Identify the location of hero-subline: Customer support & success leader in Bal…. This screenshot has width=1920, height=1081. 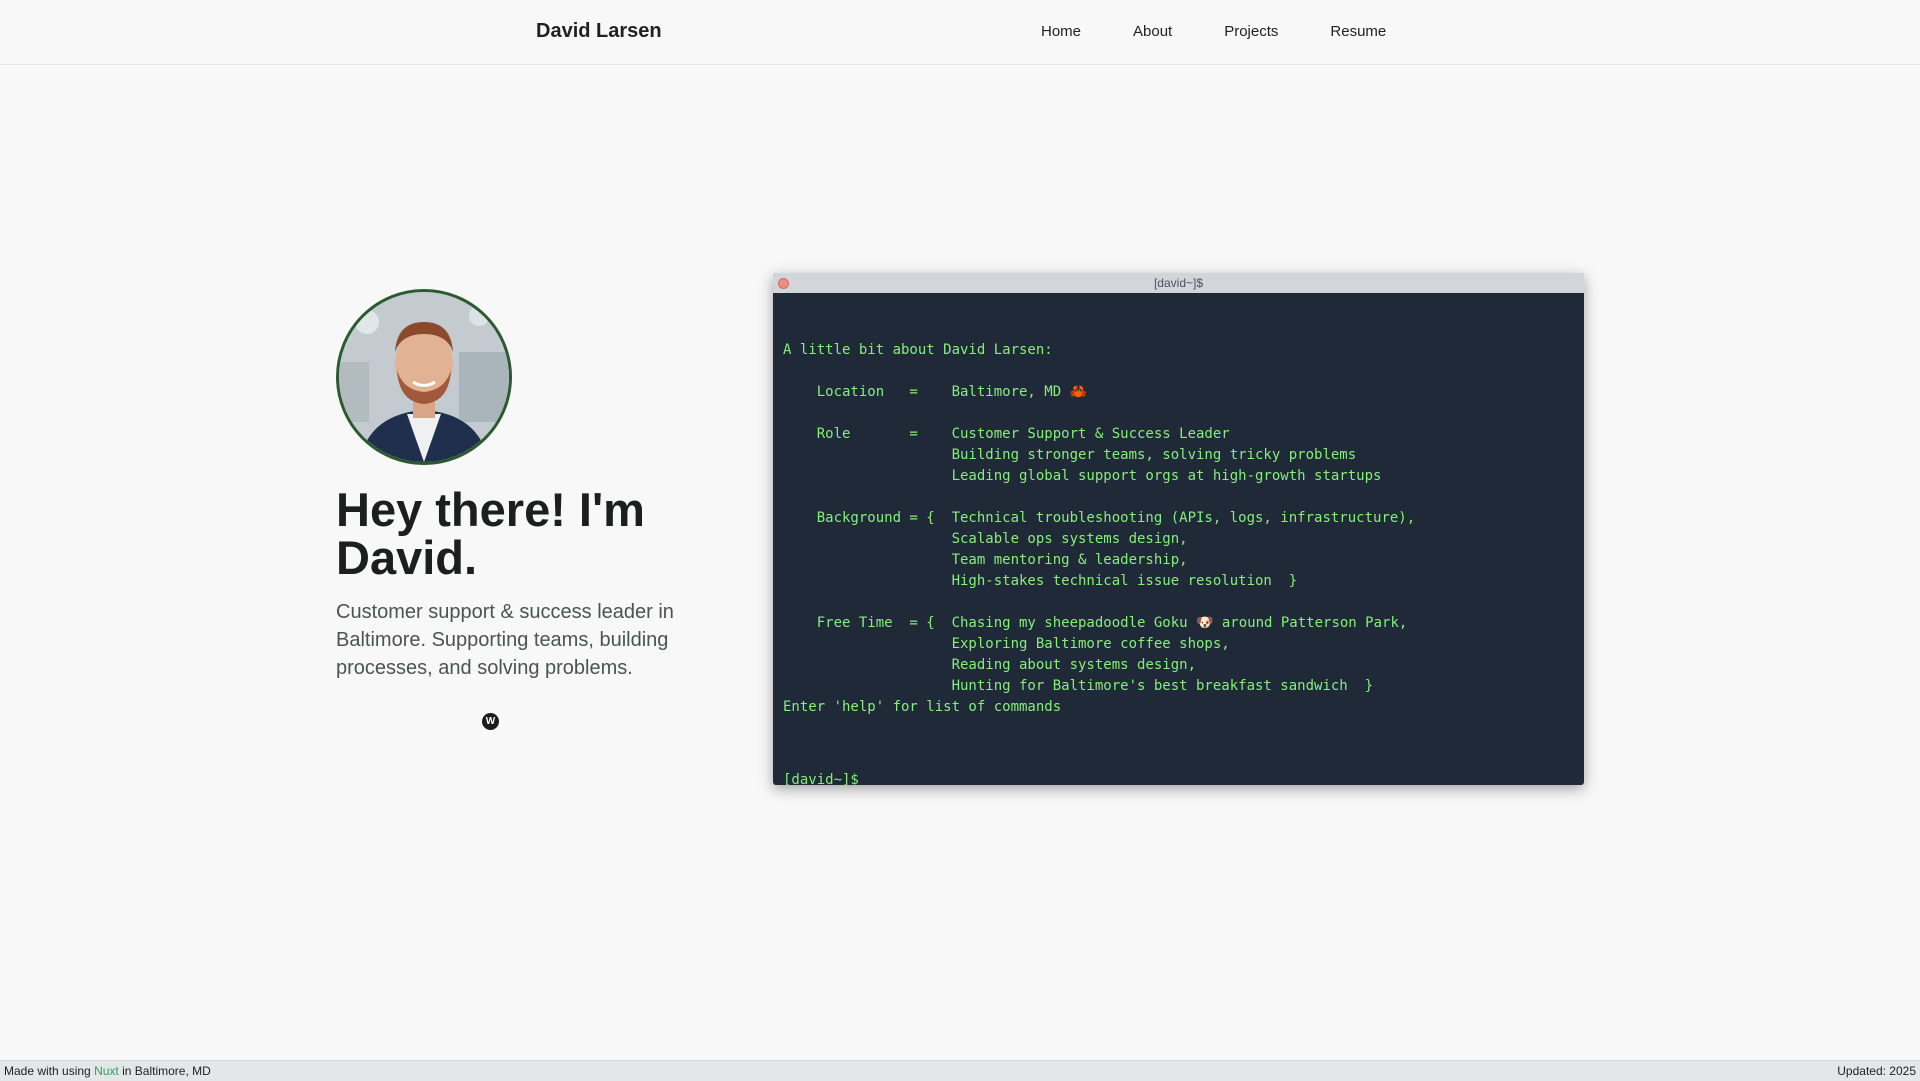
(505, 640).